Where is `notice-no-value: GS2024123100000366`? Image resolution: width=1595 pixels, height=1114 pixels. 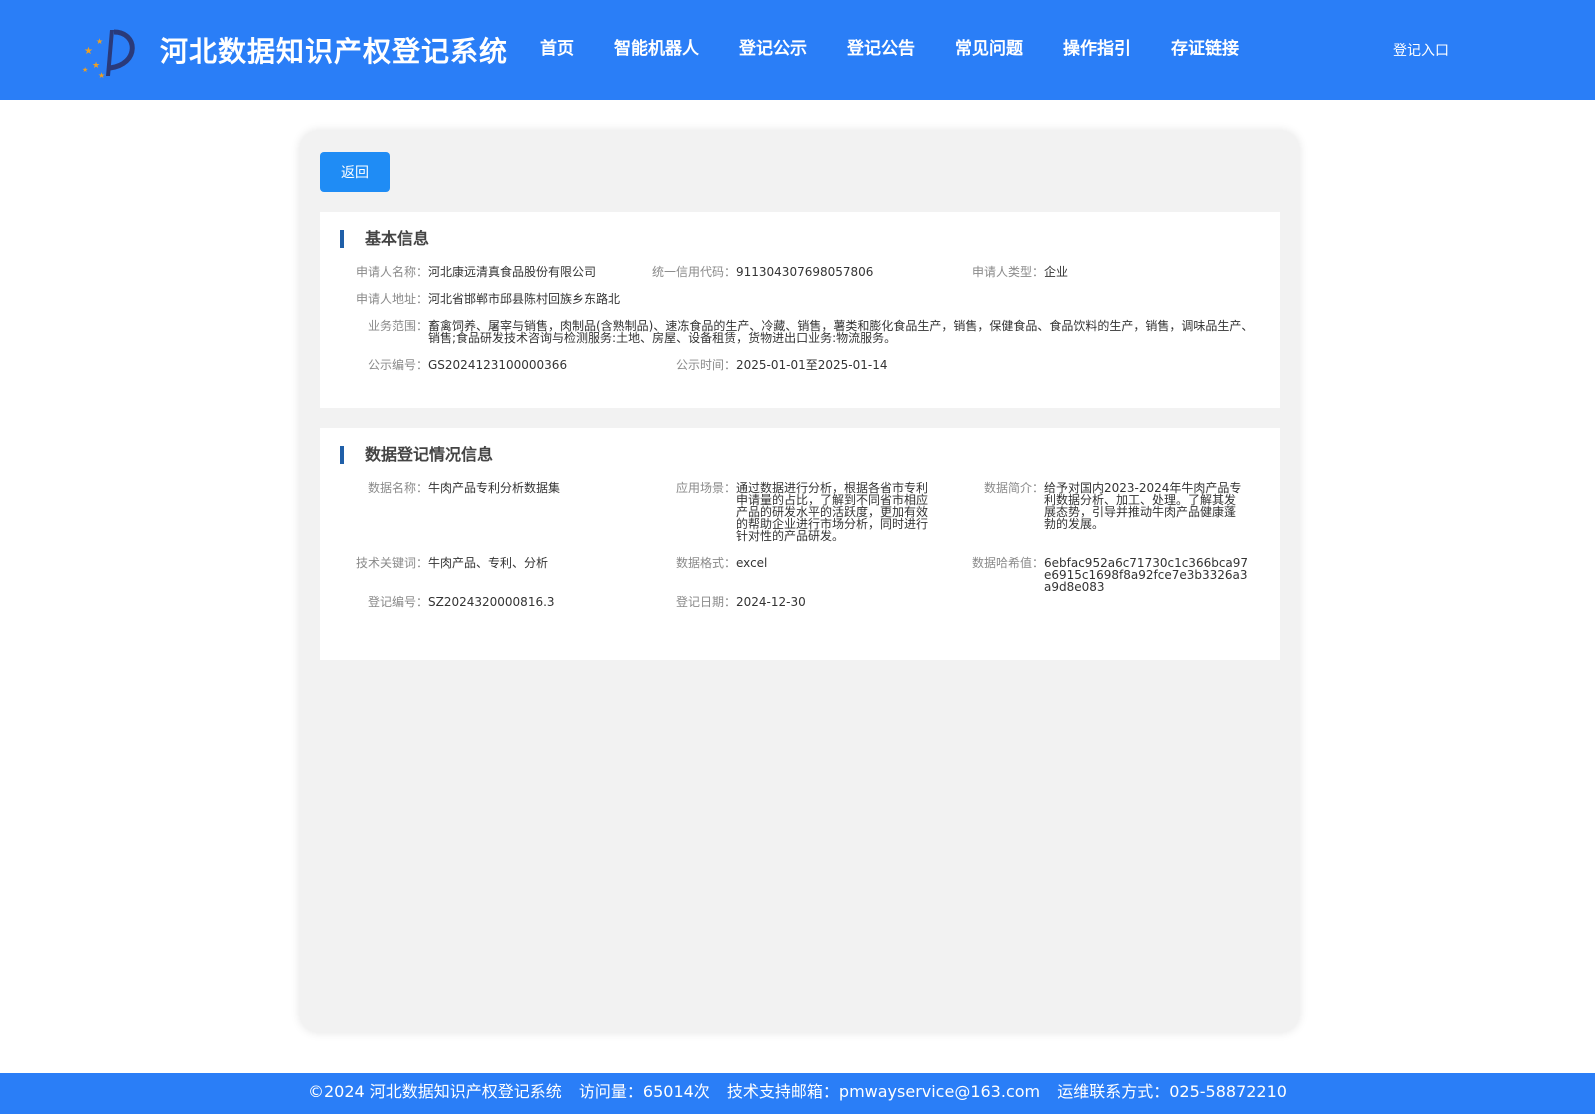 notice-no-value: GS2024123100000366 is located at coordinates (498, 365).